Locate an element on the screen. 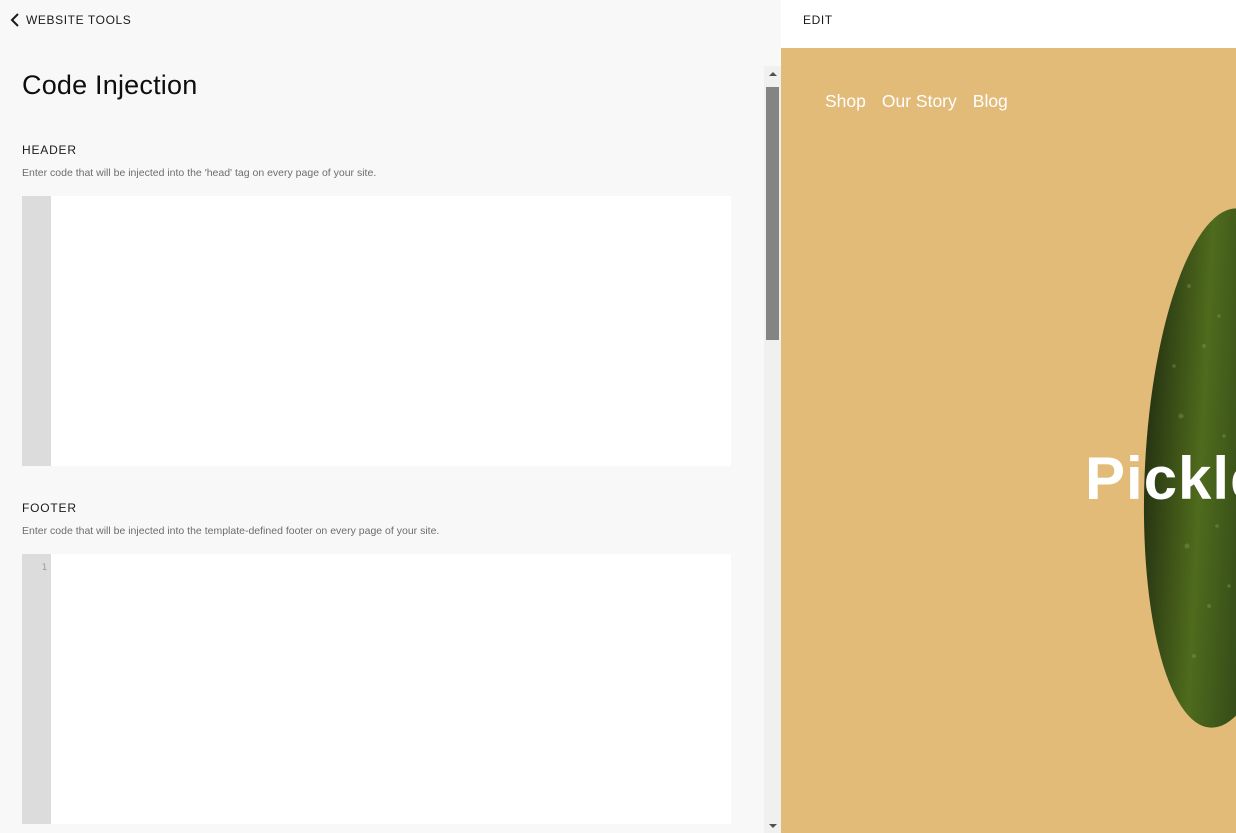 The height and width of the screenshot is (833, 1236). chevron-left-icon is located at coordinates (14, 20).